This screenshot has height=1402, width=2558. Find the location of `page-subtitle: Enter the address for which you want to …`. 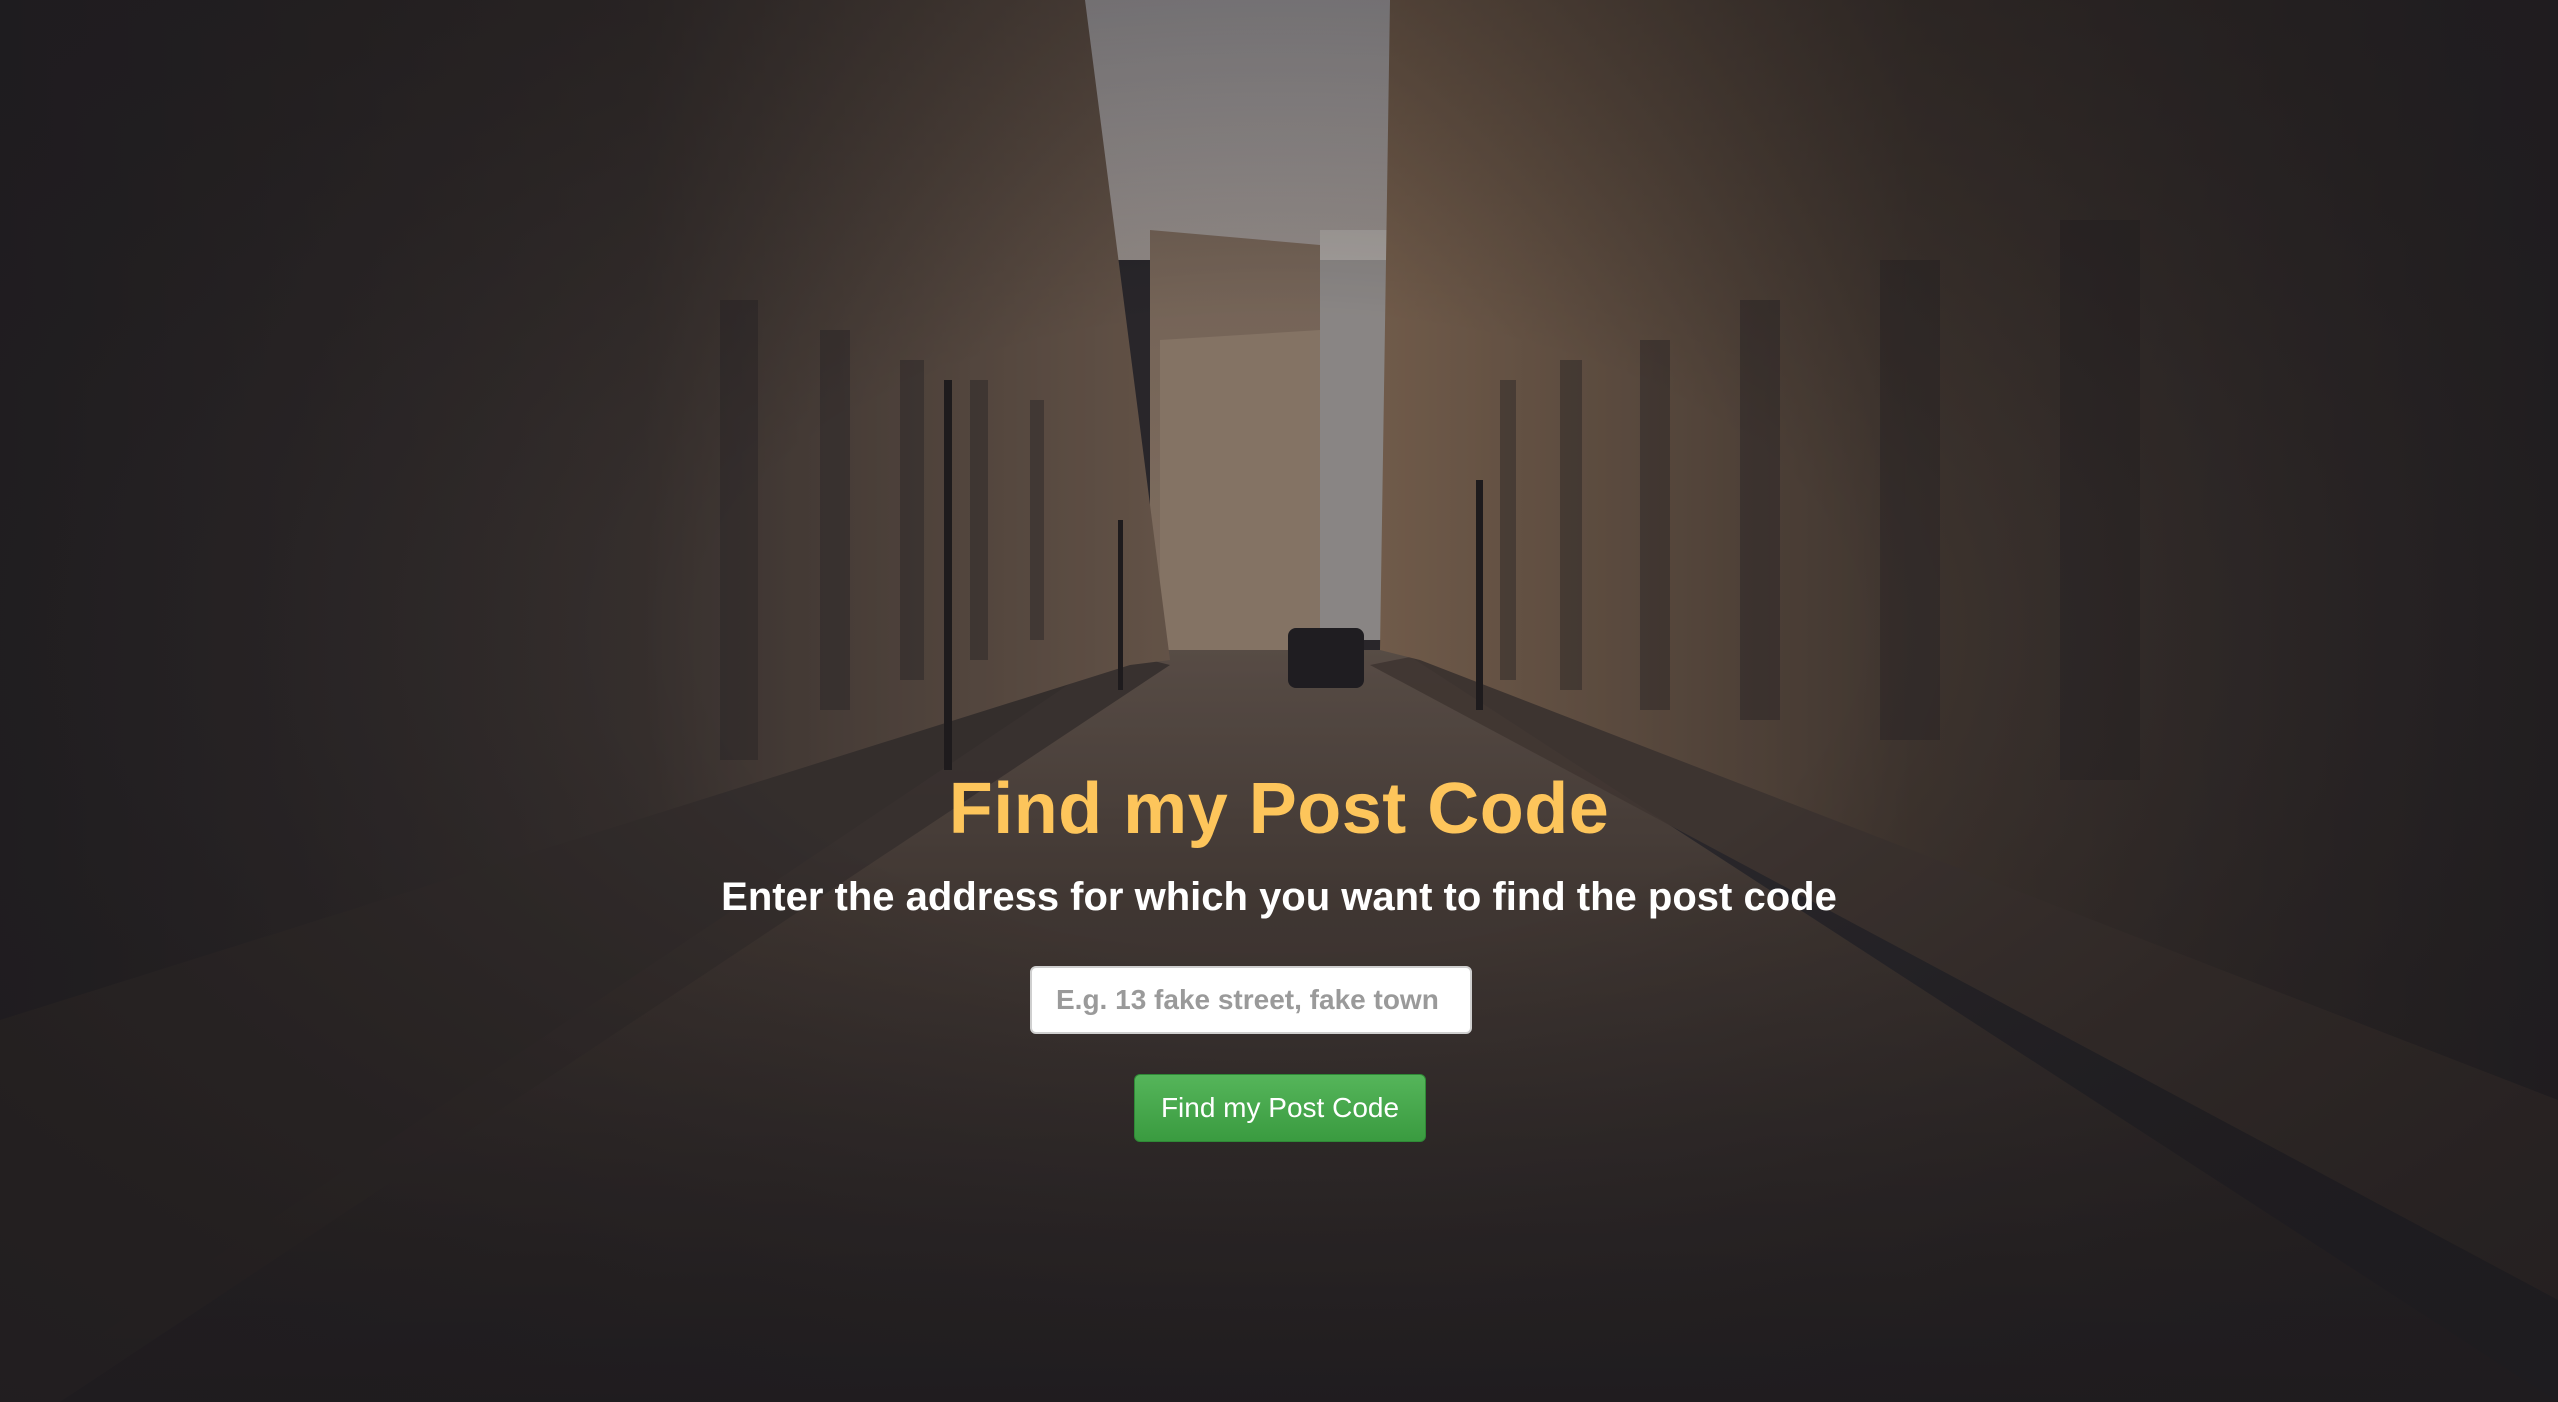

page-subtitle: Enter the address for which you want to … is located at coordinates (1279, 897).